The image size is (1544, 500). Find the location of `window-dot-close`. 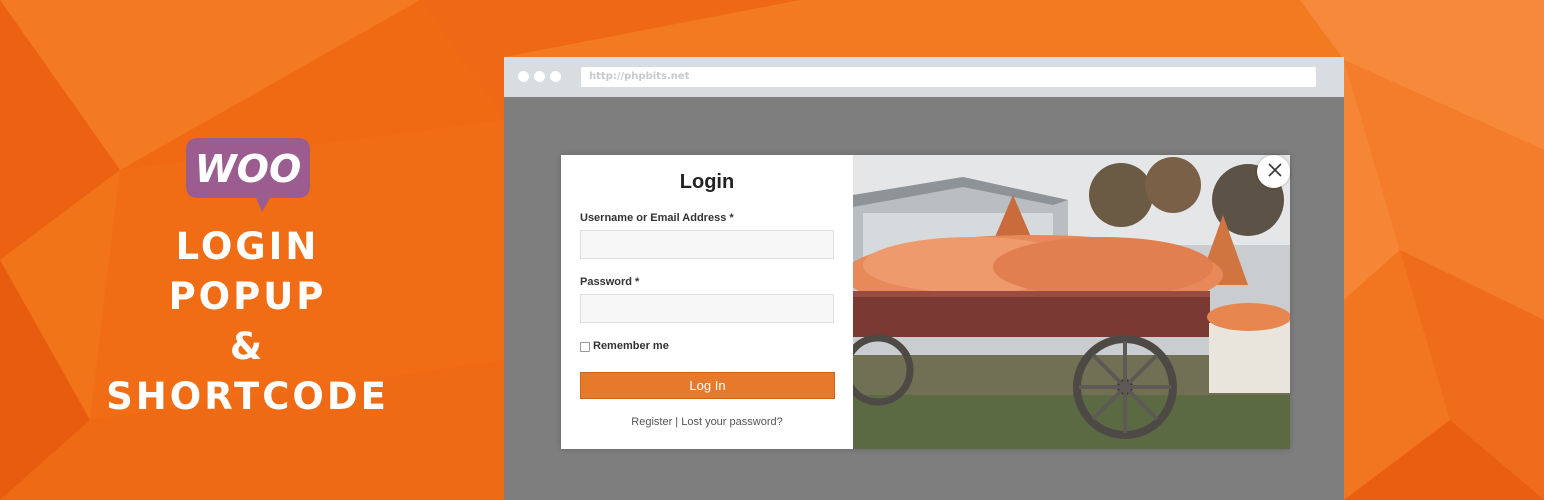

window-dot-close is located at coordinates (523, 76).